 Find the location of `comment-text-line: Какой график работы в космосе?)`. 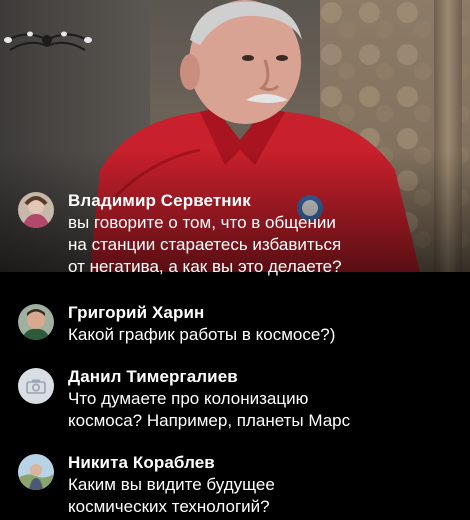

comment-text-line: Какой график работы в космосе?) is located at coordinates (202, 334).